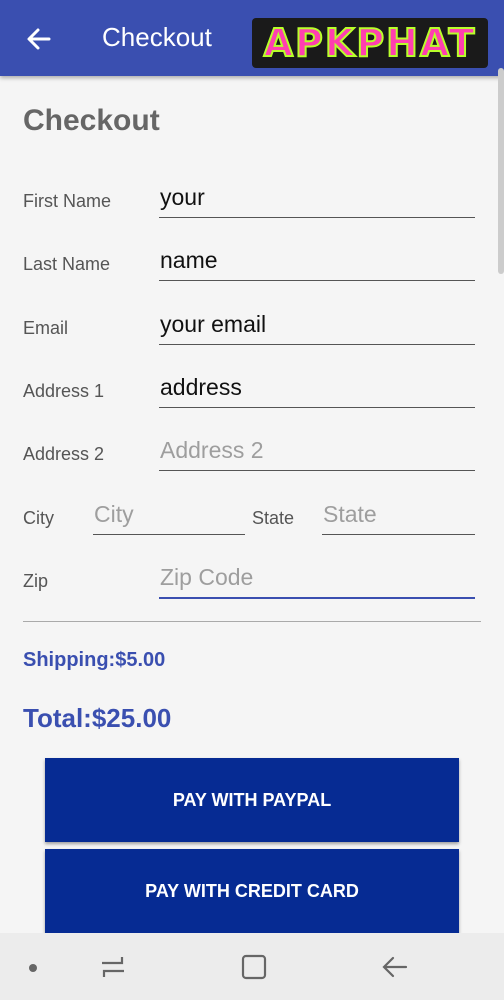 This screenshot has width=504, height=1000. What do you see at coordinates (317, 389) in the screenshot?
I see `address1-field: address` at bounding box center [317, 389].